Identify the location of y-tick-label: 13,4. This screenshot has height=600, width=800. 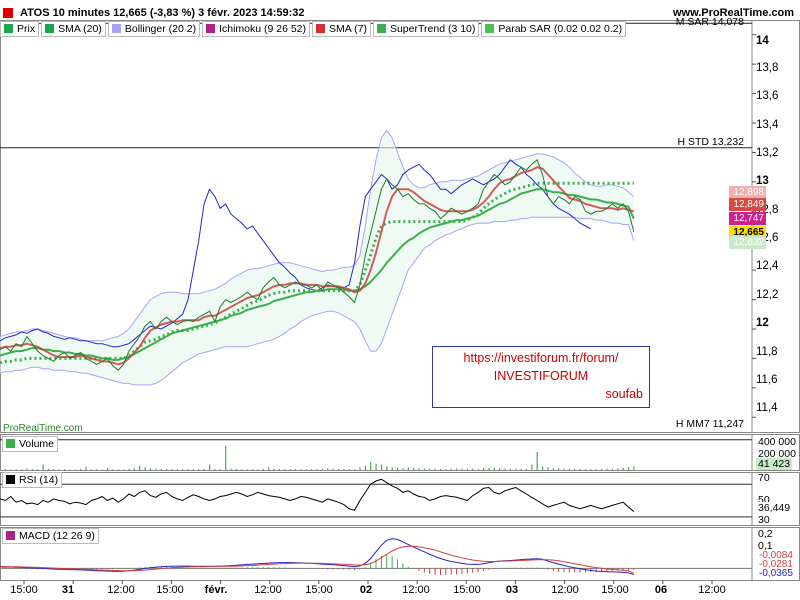
(767, 125).